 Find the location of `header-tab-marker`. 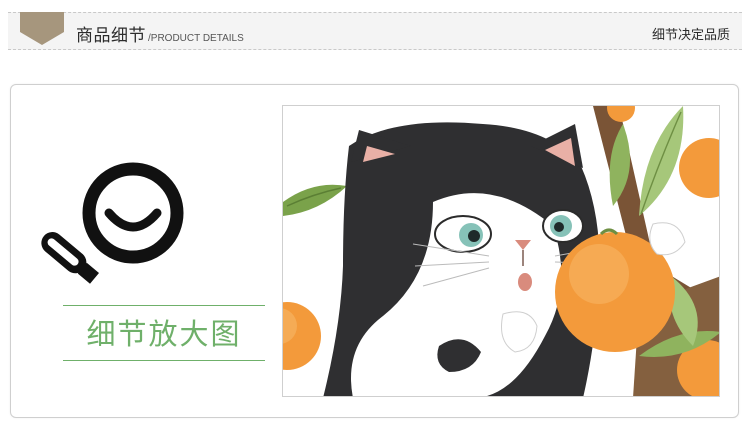

header-tab-marker is located at coordinates (42, 29).